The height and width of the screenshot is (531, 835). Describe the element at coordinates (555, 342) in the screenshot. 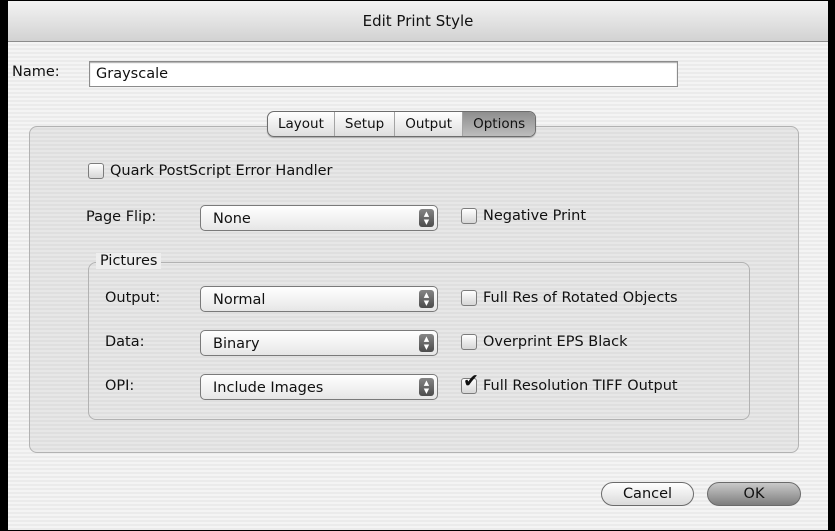

I see `overprint-eps-label: Overprint EPS Black` at that location.